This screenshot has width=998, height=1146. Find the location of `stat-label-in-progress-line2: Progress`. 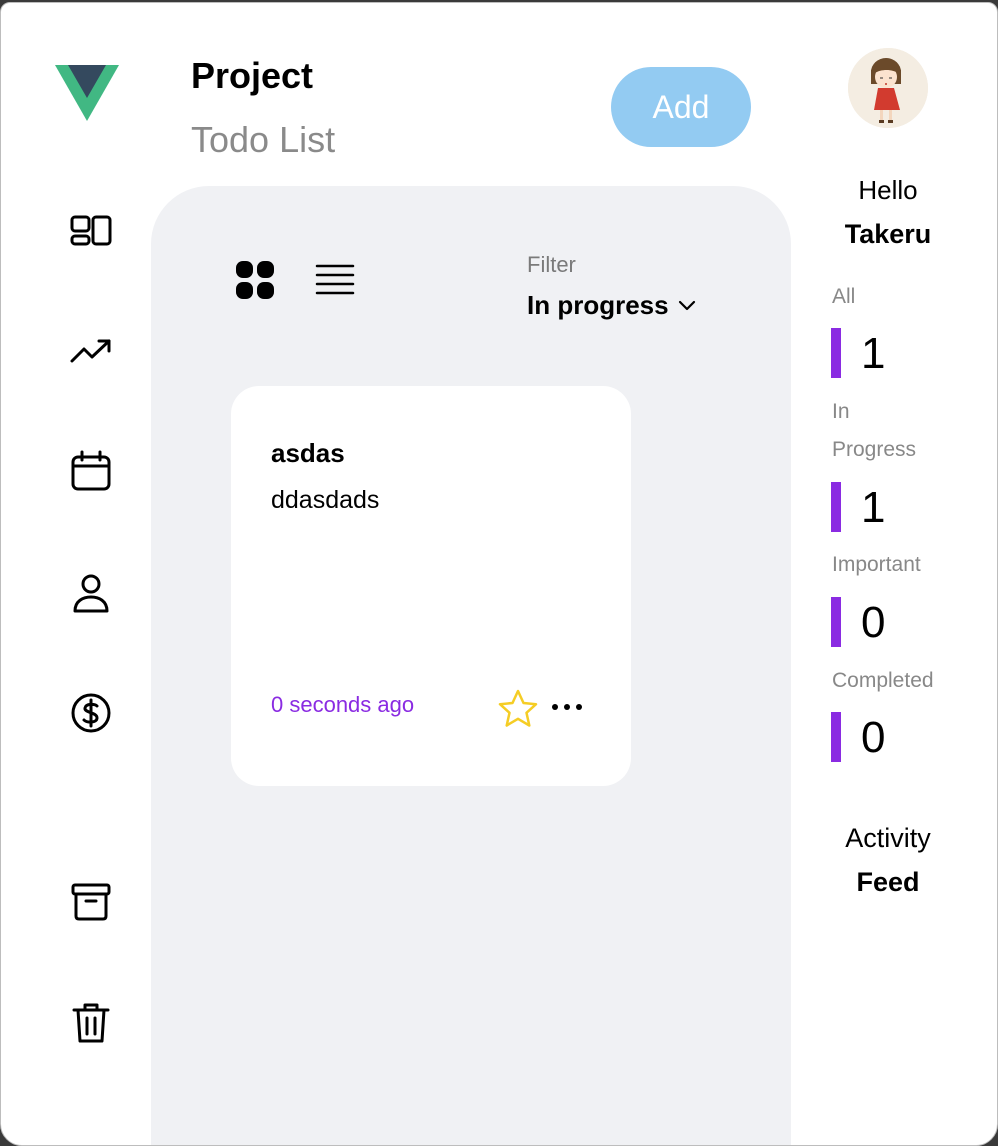

stat-label-in-progress-line2: Progress is located at coordinates (874, 449).